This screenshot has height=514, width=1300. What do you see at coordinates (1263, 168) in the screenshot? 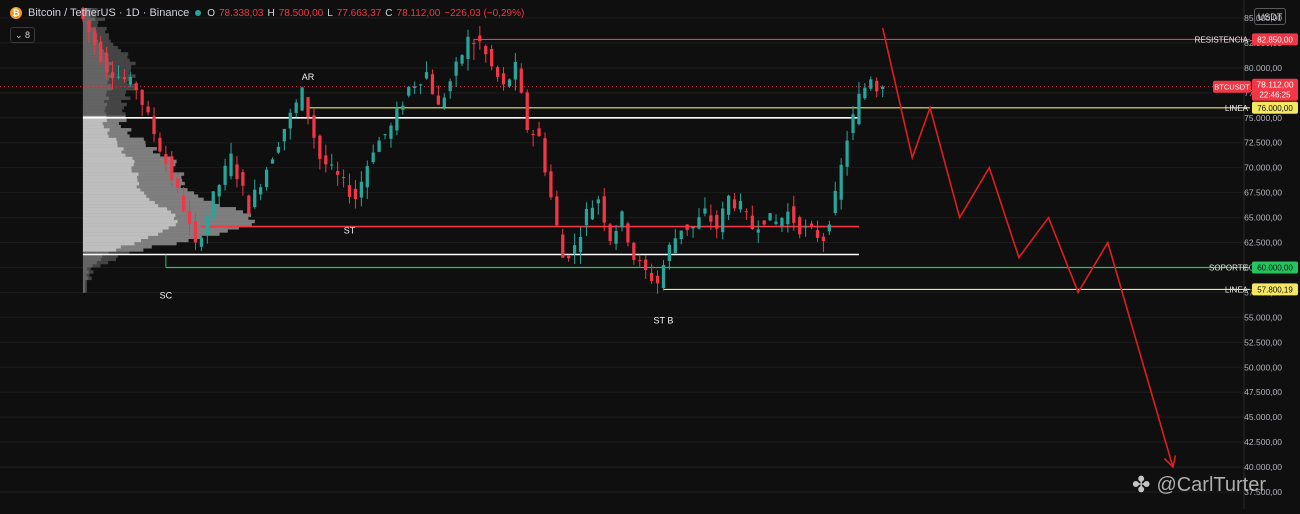
I see `y-tick-label: 70.000,00` at bounding box center [1263, 168].